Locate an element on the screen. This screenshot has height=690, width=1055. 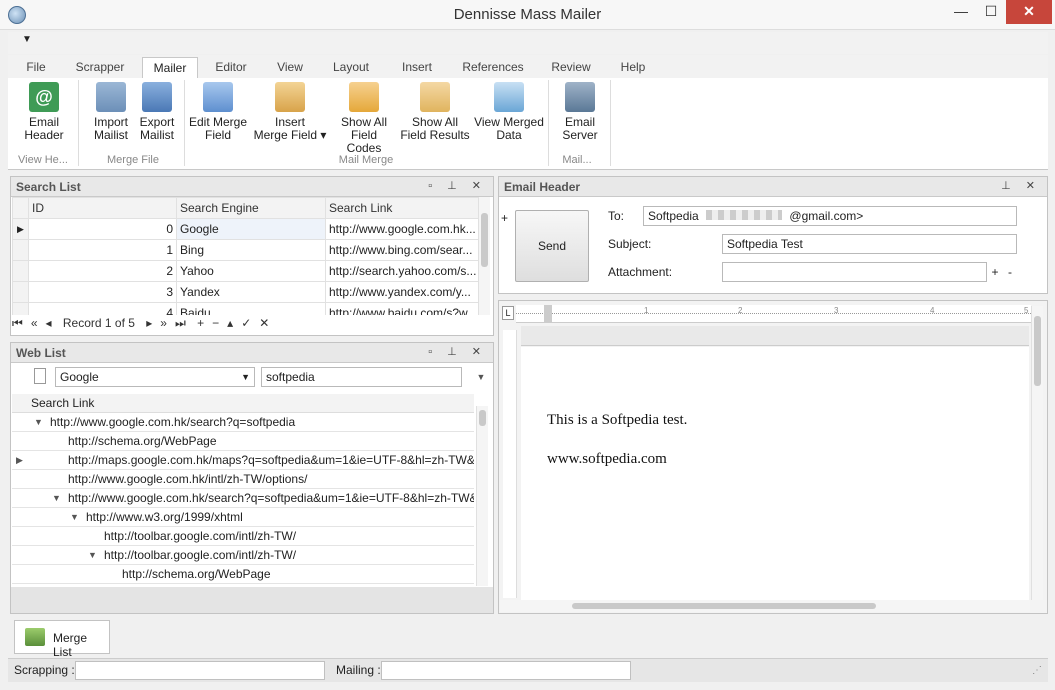
tree-item: http://toolbar.google.com/intl/zh-TW/ is located at coordinates (243, 536).